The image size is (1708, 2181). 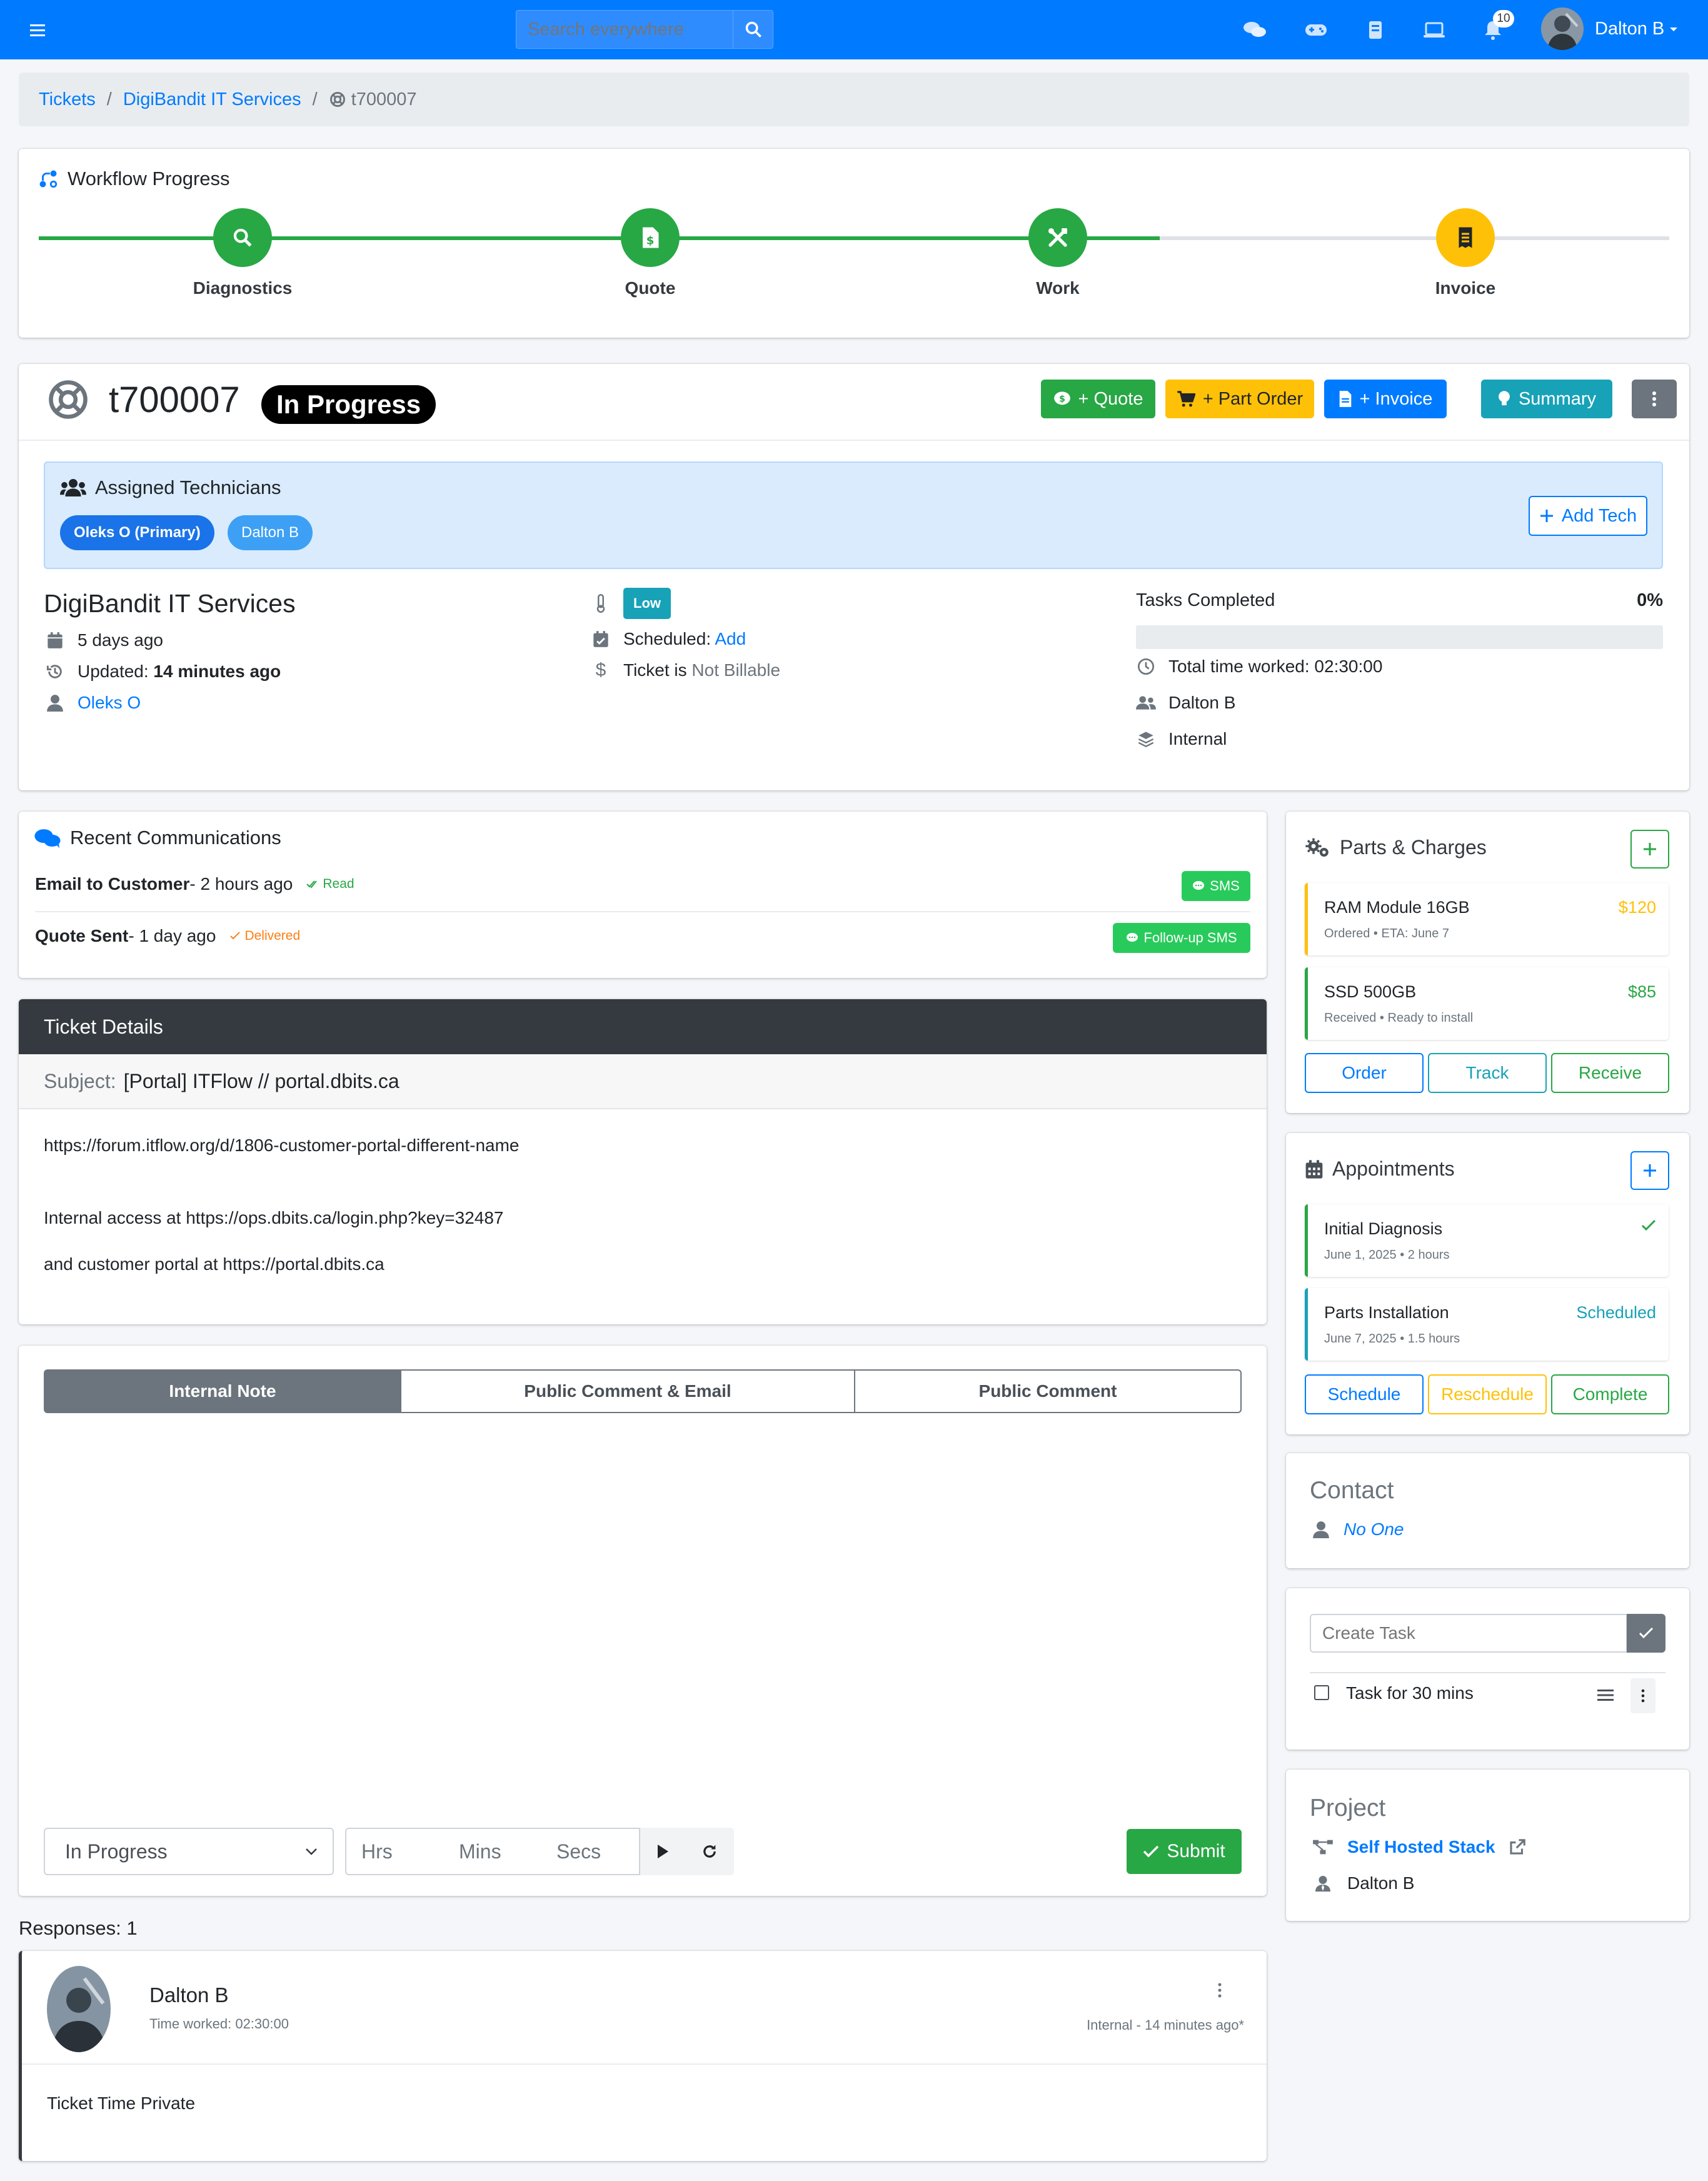 What do you see at coordinates (1605, 1695) in the screenshot?
I see `task-reorder-handle` at bounding box center [1605, 1695].